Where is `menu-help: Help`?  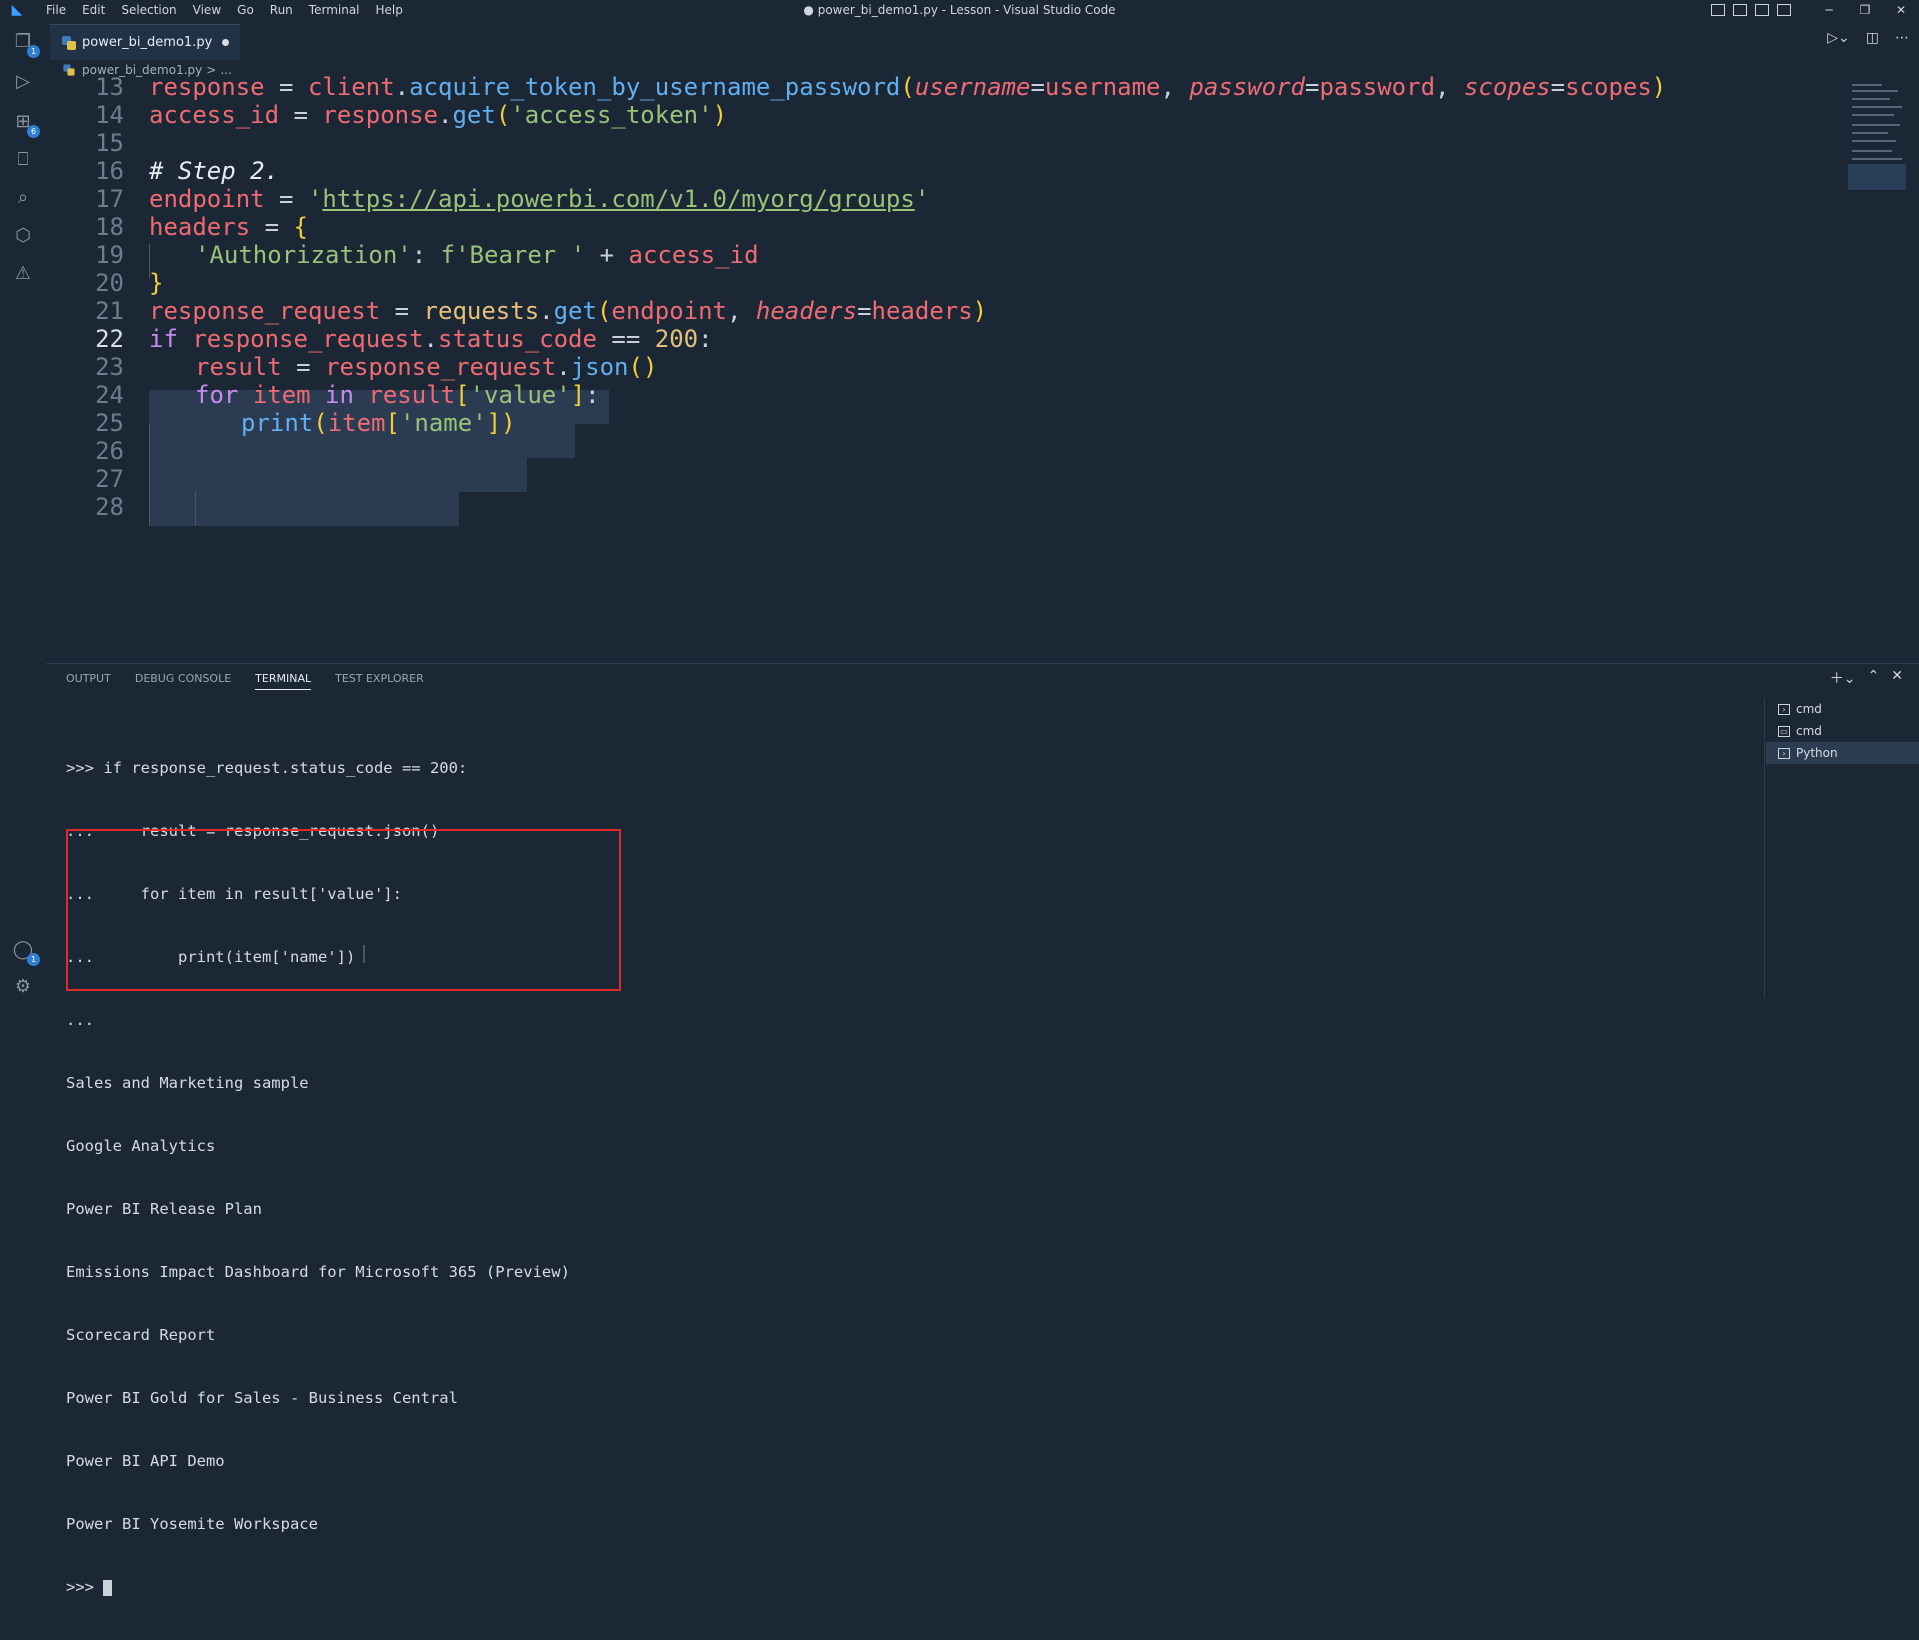 menu-help: Help is located at coordinates (389, 10).